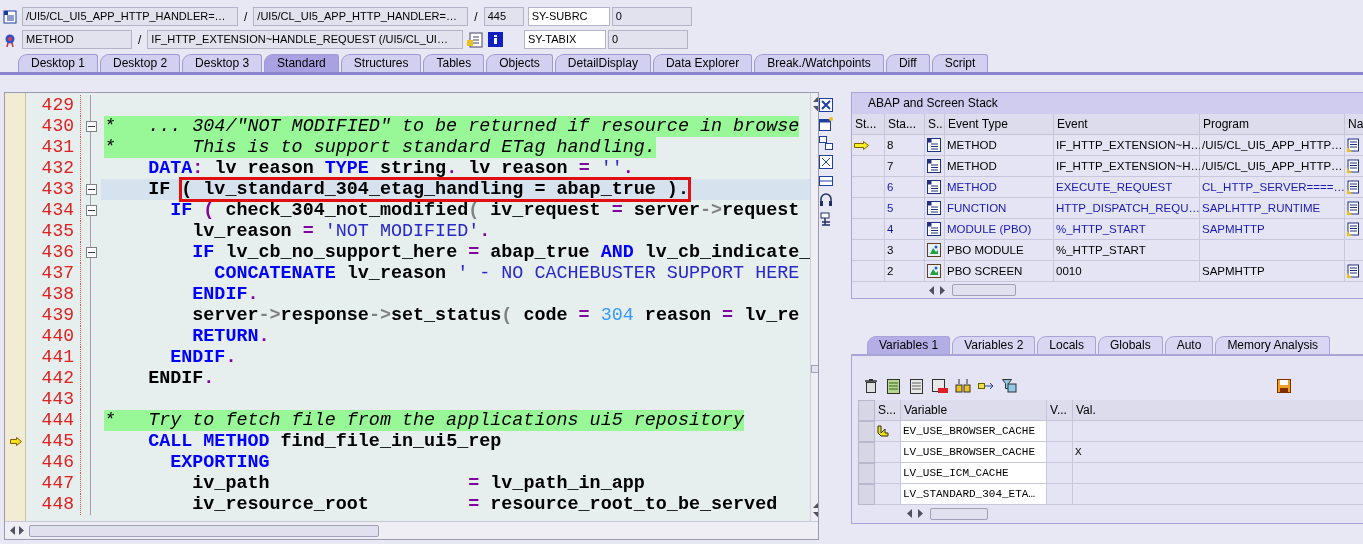  I want to click on variables-tab: Memory Analysis, so click(1273, 345).